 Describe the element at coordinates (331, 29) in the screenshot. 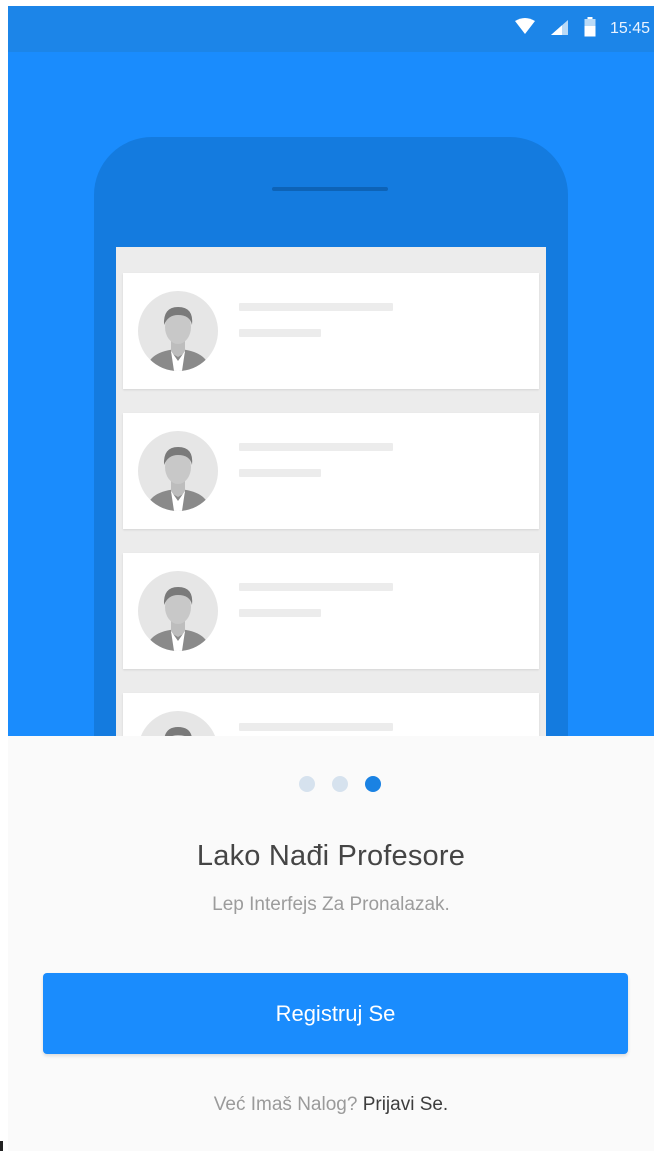

I see `status-bar: 15:45` at that location.